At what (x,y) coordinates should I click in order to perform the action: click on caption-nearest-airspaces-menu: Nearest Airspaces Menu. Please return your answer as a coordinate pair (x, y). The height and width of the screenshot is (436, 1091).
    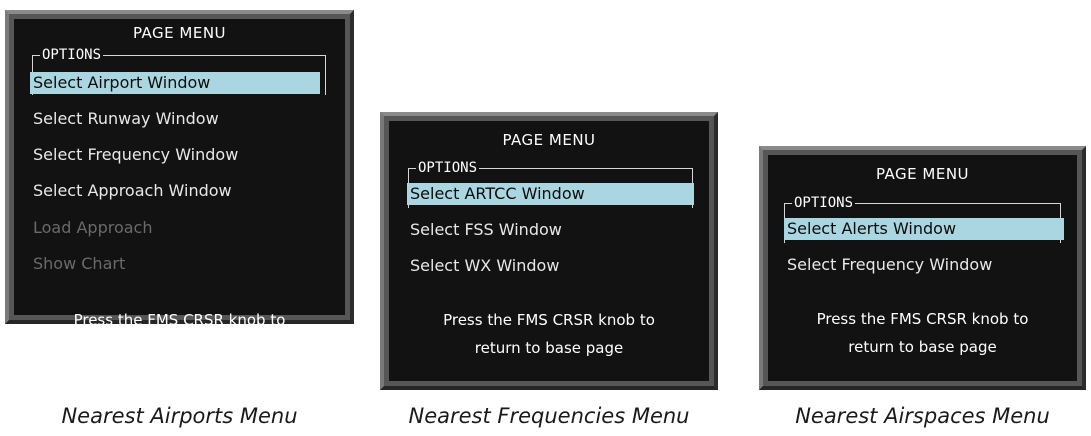
    Looking at the image, I should click on (922, 416).